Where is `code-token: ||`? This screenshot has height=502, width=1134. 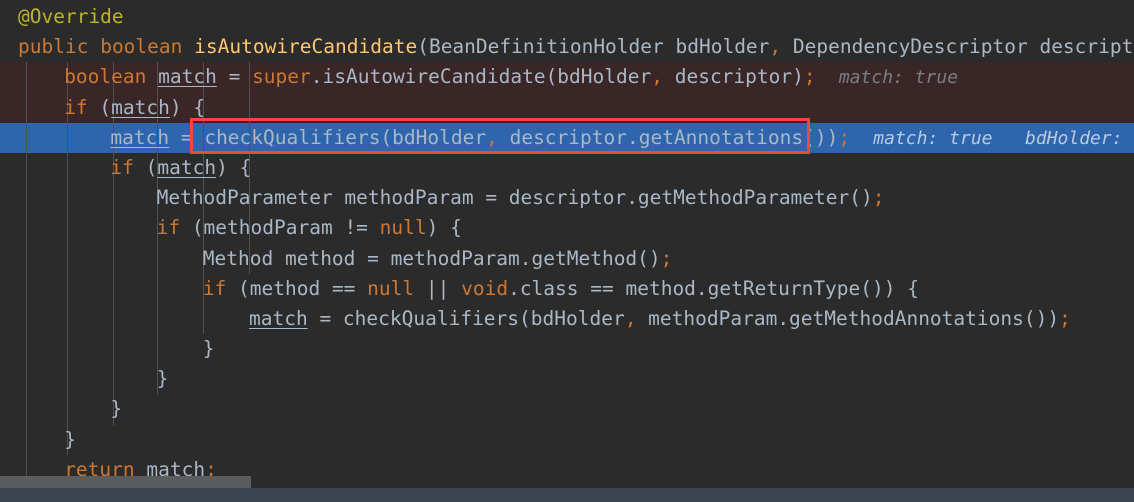
code-token: || is located at coordinates (438, 288).